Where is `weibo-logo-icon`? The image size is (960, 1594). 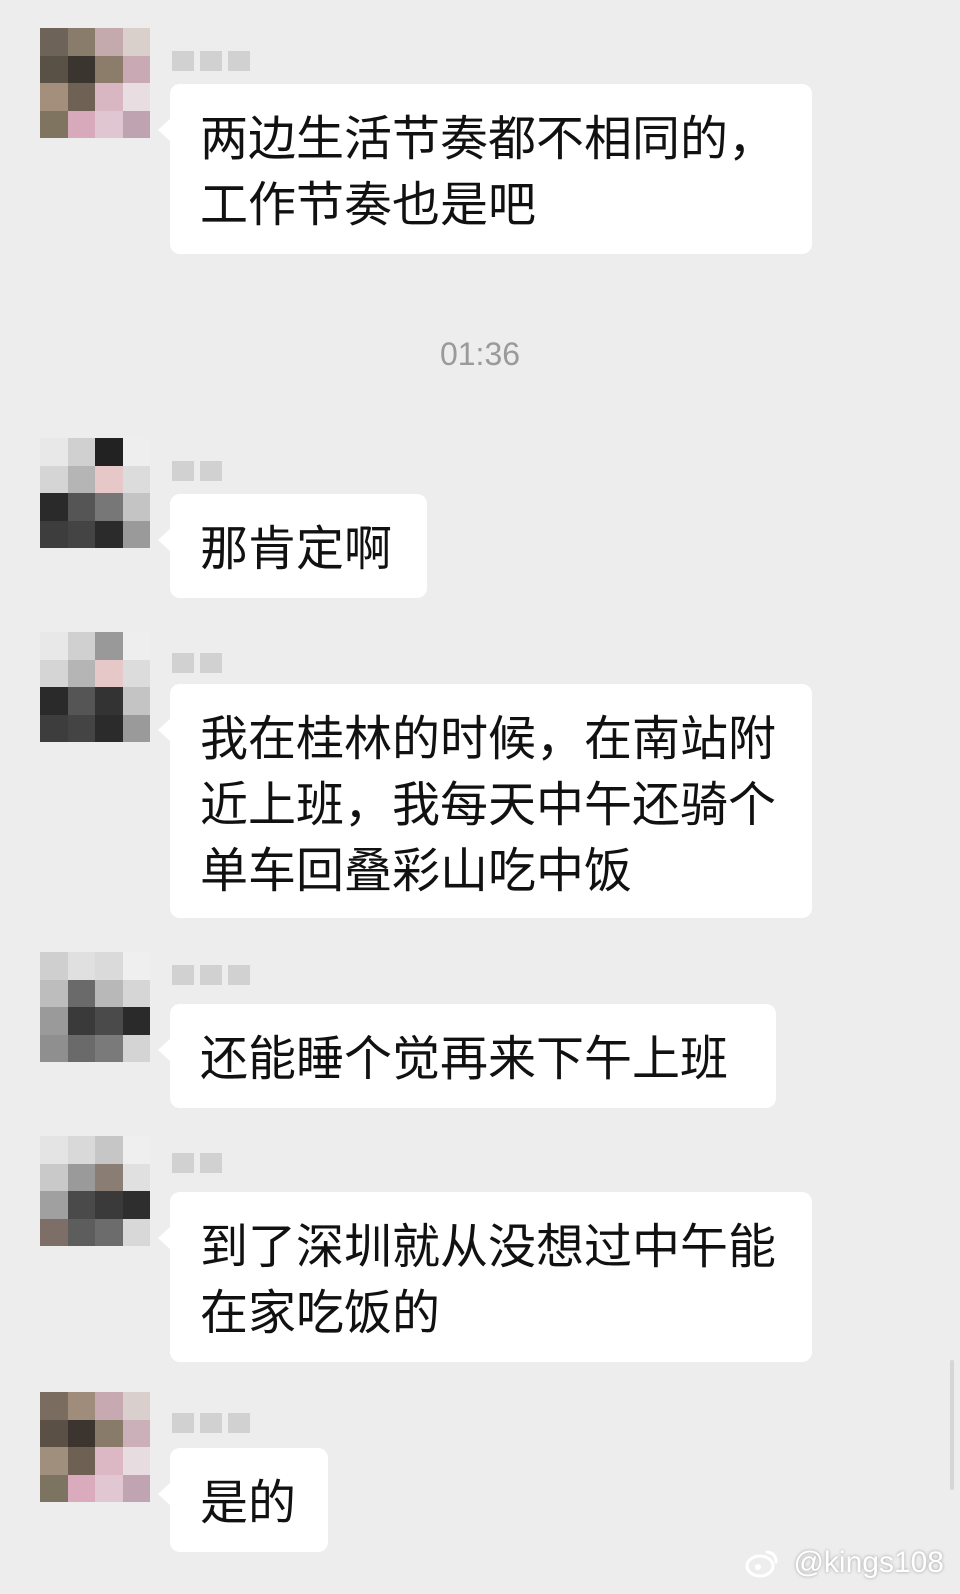 weibo-logo-icon is located at coordinates (762, 1563).